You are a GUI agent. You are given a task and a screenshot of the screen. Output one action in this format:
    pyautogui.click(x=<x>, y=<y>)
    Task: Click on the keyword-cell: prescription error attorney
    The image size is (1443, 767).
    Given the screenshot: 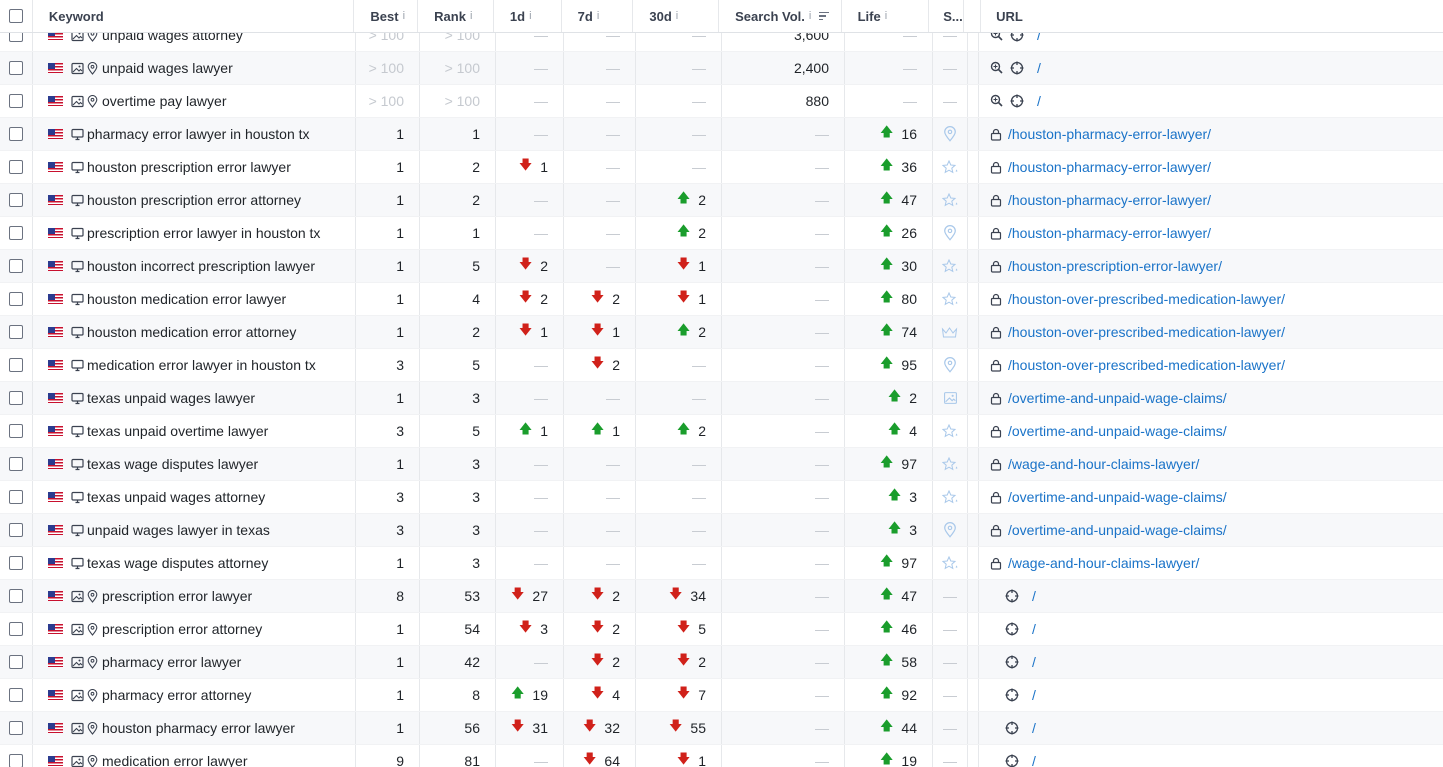 What is the action you would take?
    pyautogui.click(x=194, y=629)
    